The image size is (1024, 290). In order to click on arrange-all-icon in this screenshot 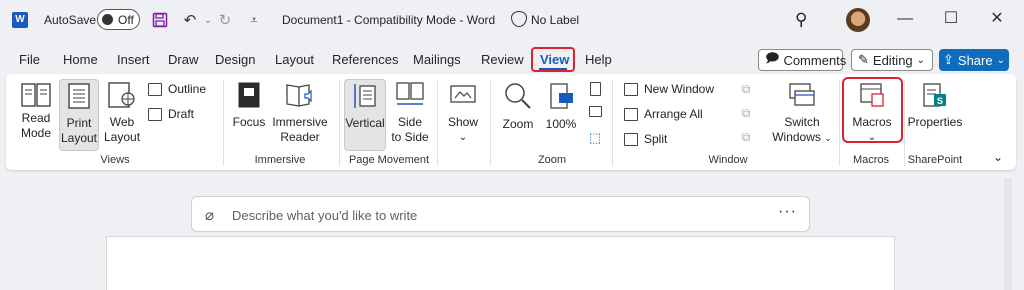, I will do `click(631, 114)`.